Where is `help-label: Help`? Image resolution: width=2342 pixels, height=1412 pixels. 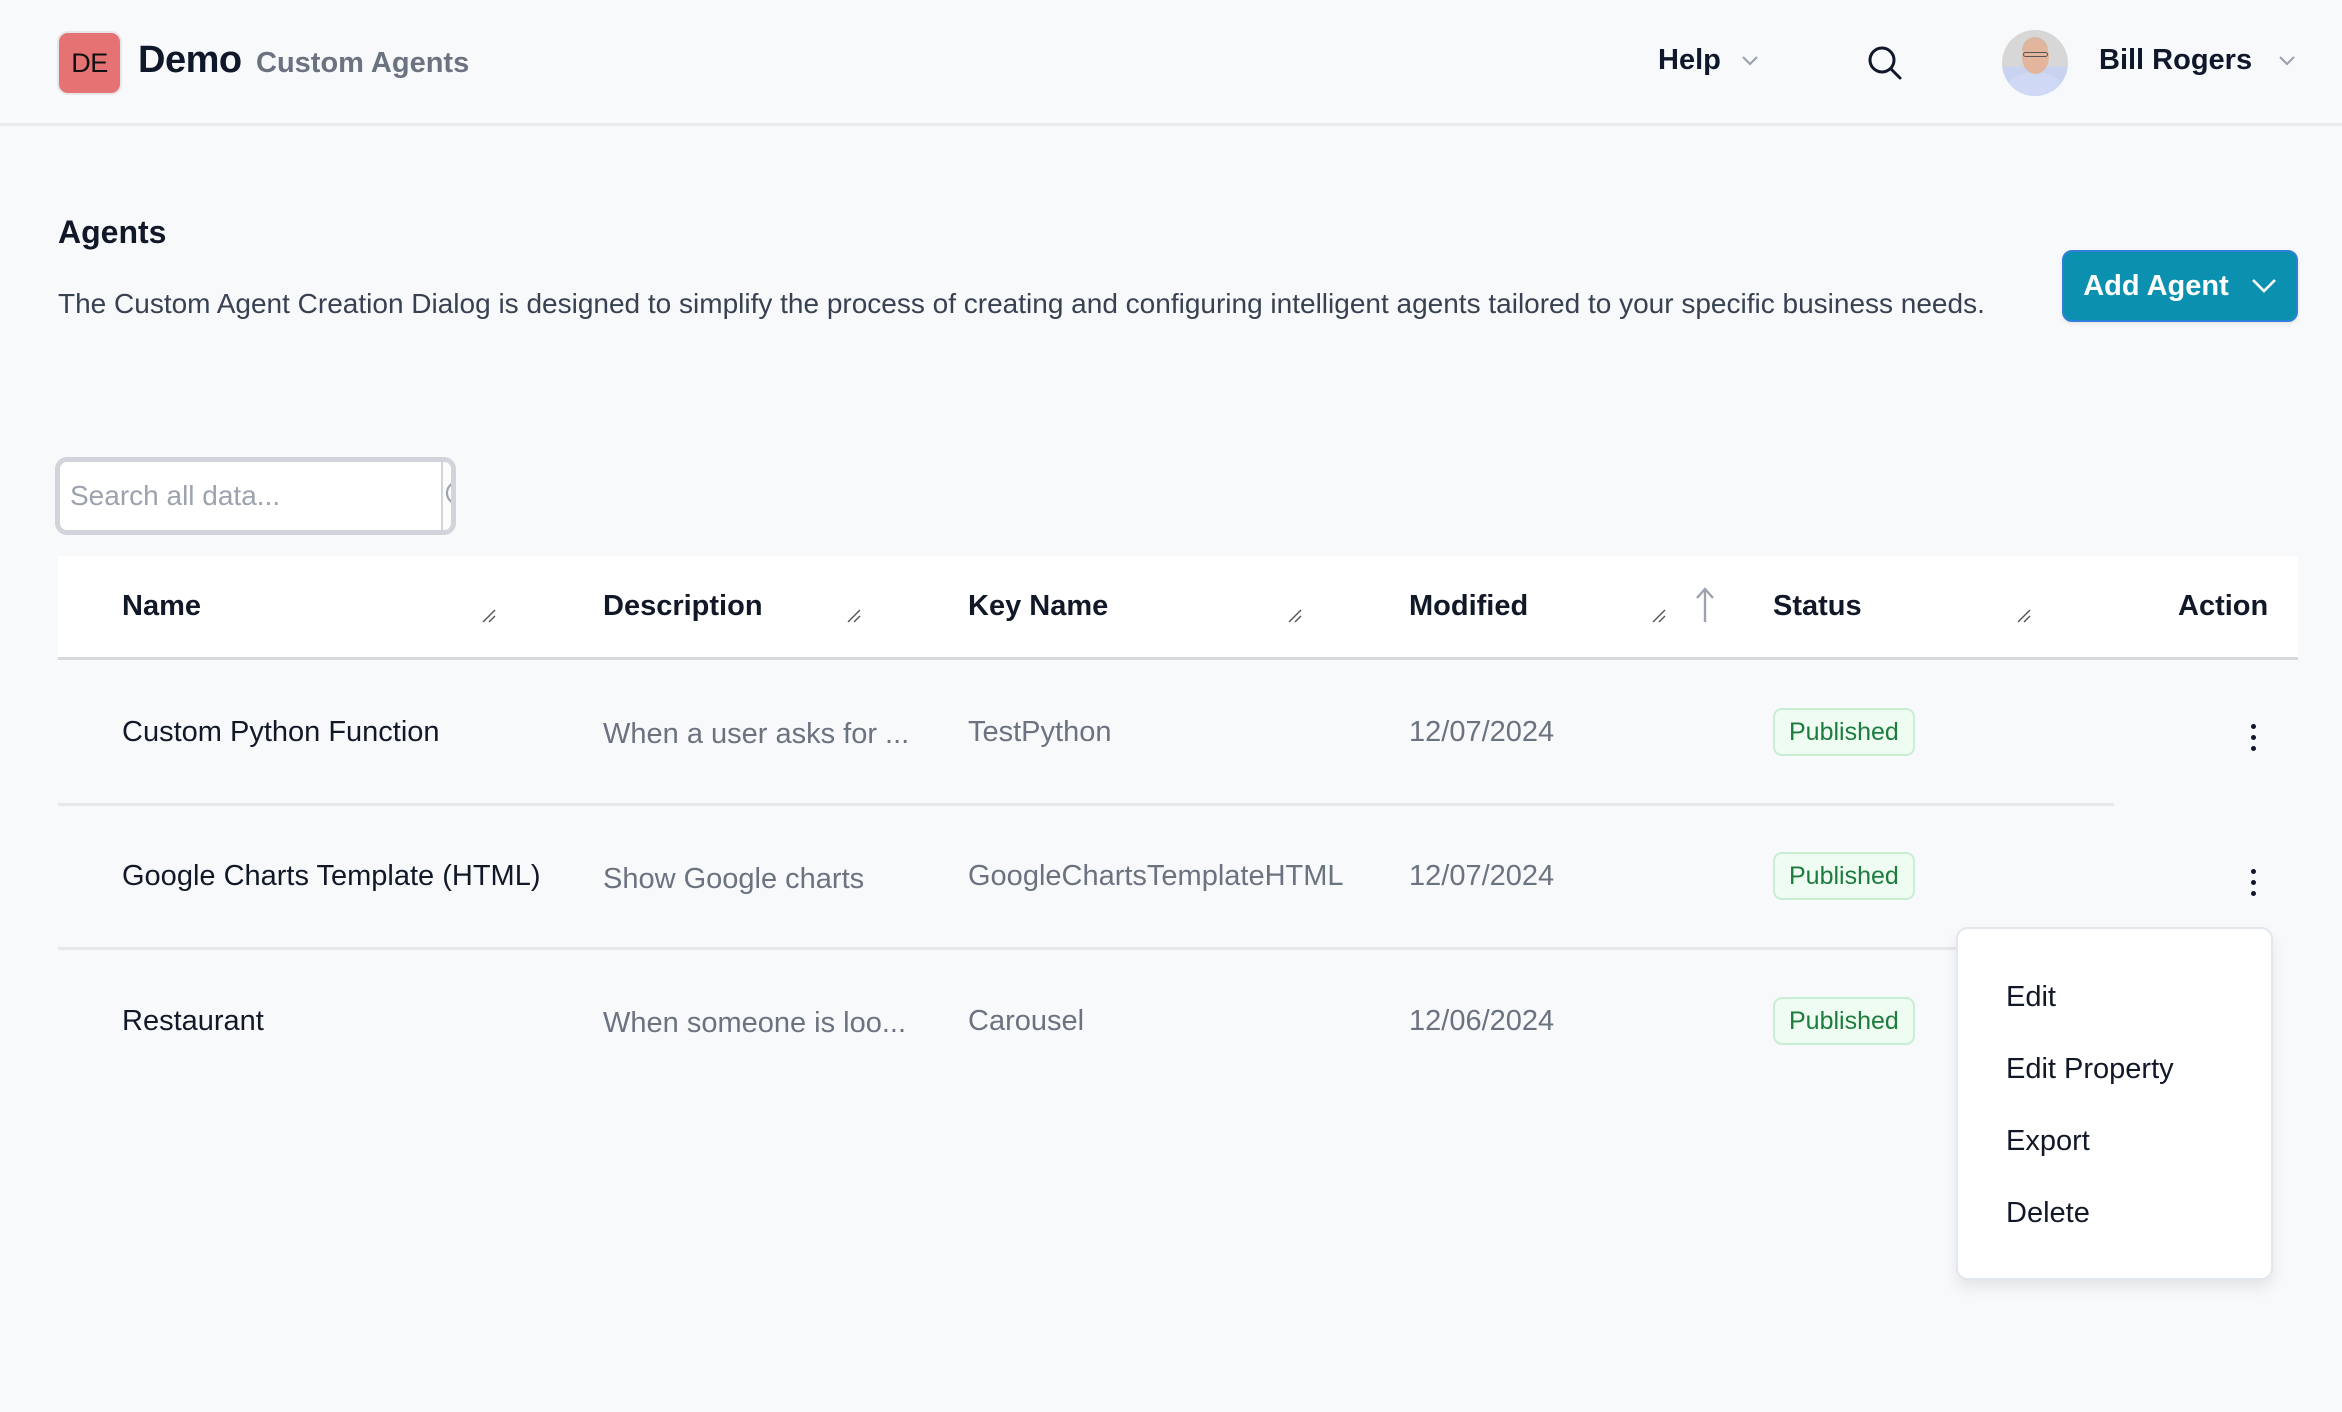 help-label: Help is located at coordinates (1689, 60).